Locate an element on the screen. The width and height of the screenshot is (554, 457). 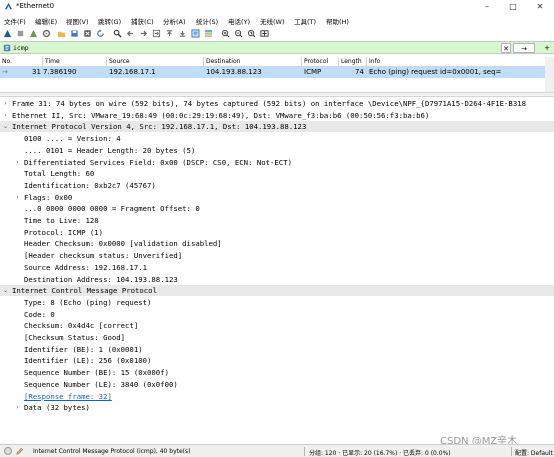
detail-field-row: .... 0101 = Header Length: 20 bytes (5) is located at coordinates (277, 150).